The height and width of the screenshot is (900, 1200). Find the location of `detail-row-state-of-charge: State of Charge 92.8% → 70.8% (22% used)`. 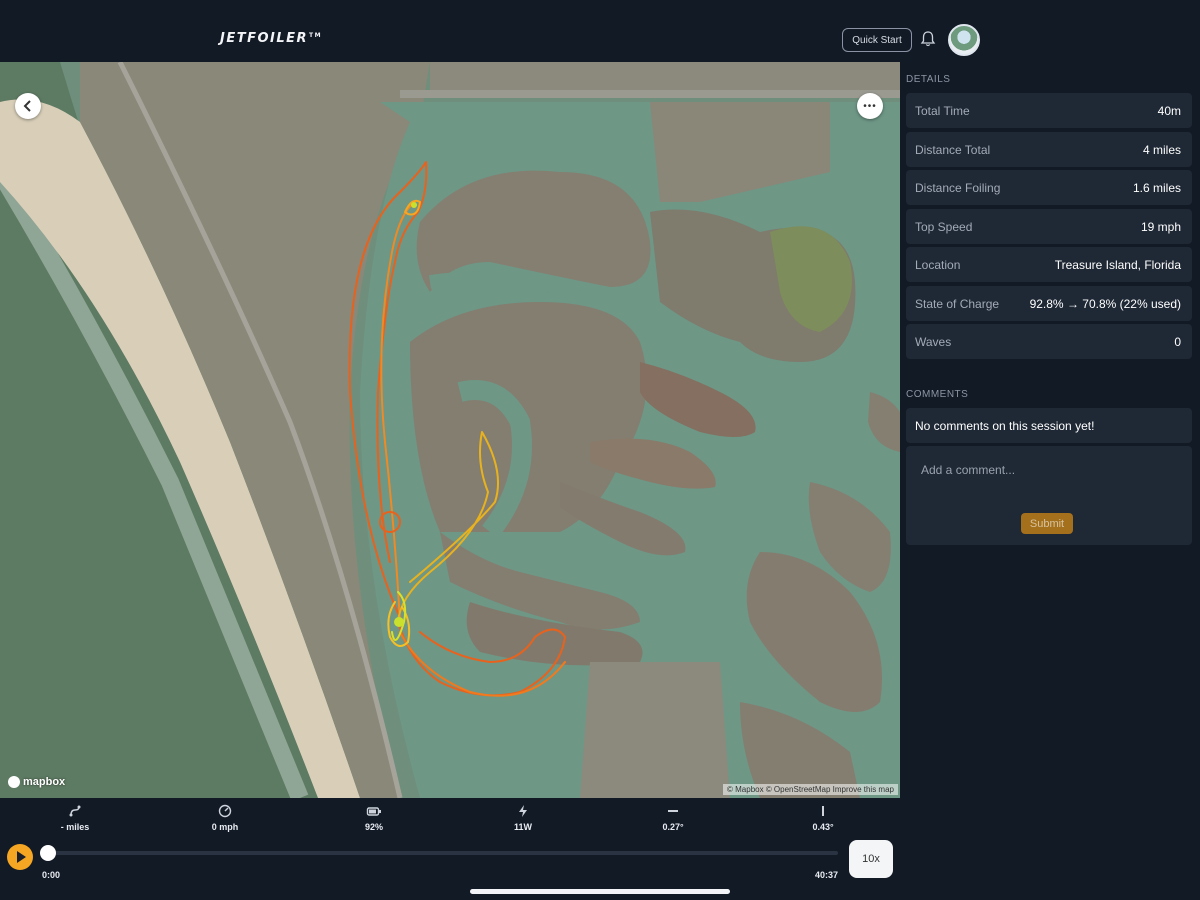

detail-row-state-of-charge: State of Charge 92.8% → 70.8% (22% used) is located at coordinates (1049, 303).